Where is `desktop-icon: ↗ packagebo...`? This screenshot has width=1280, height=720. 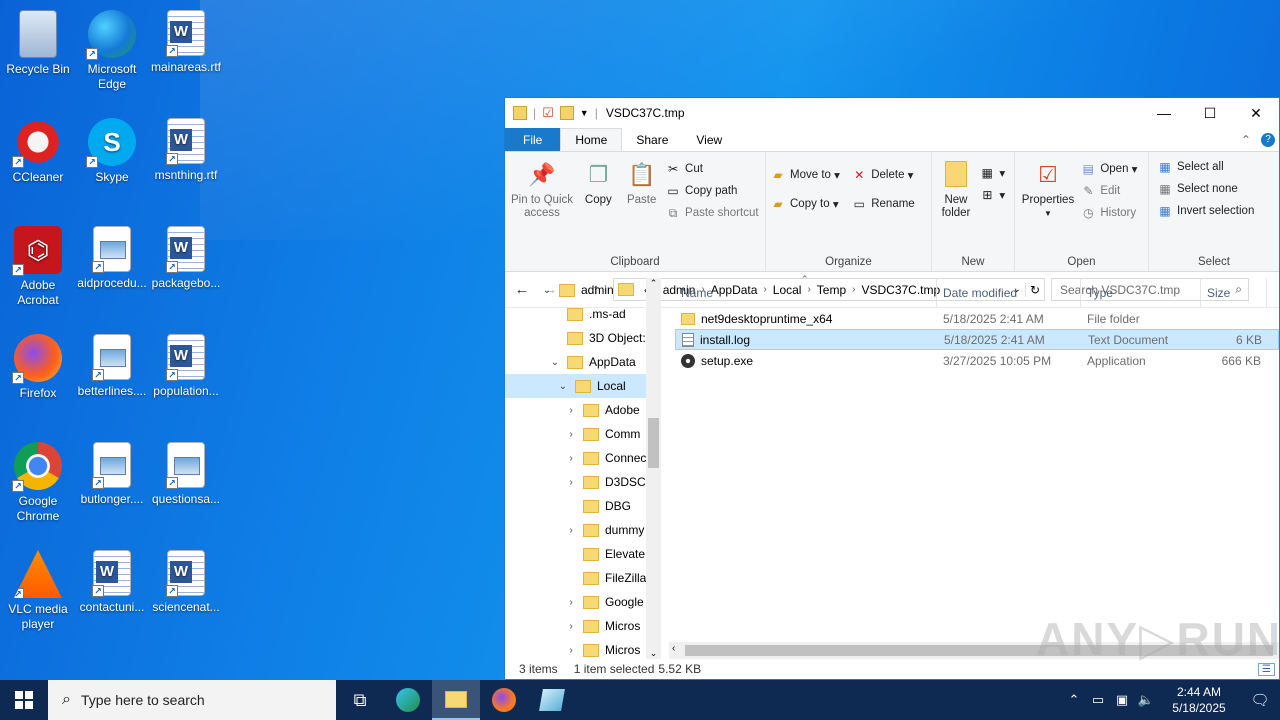
desktop-icon: ↗ packagebo... is located at coordinates (186, 272).